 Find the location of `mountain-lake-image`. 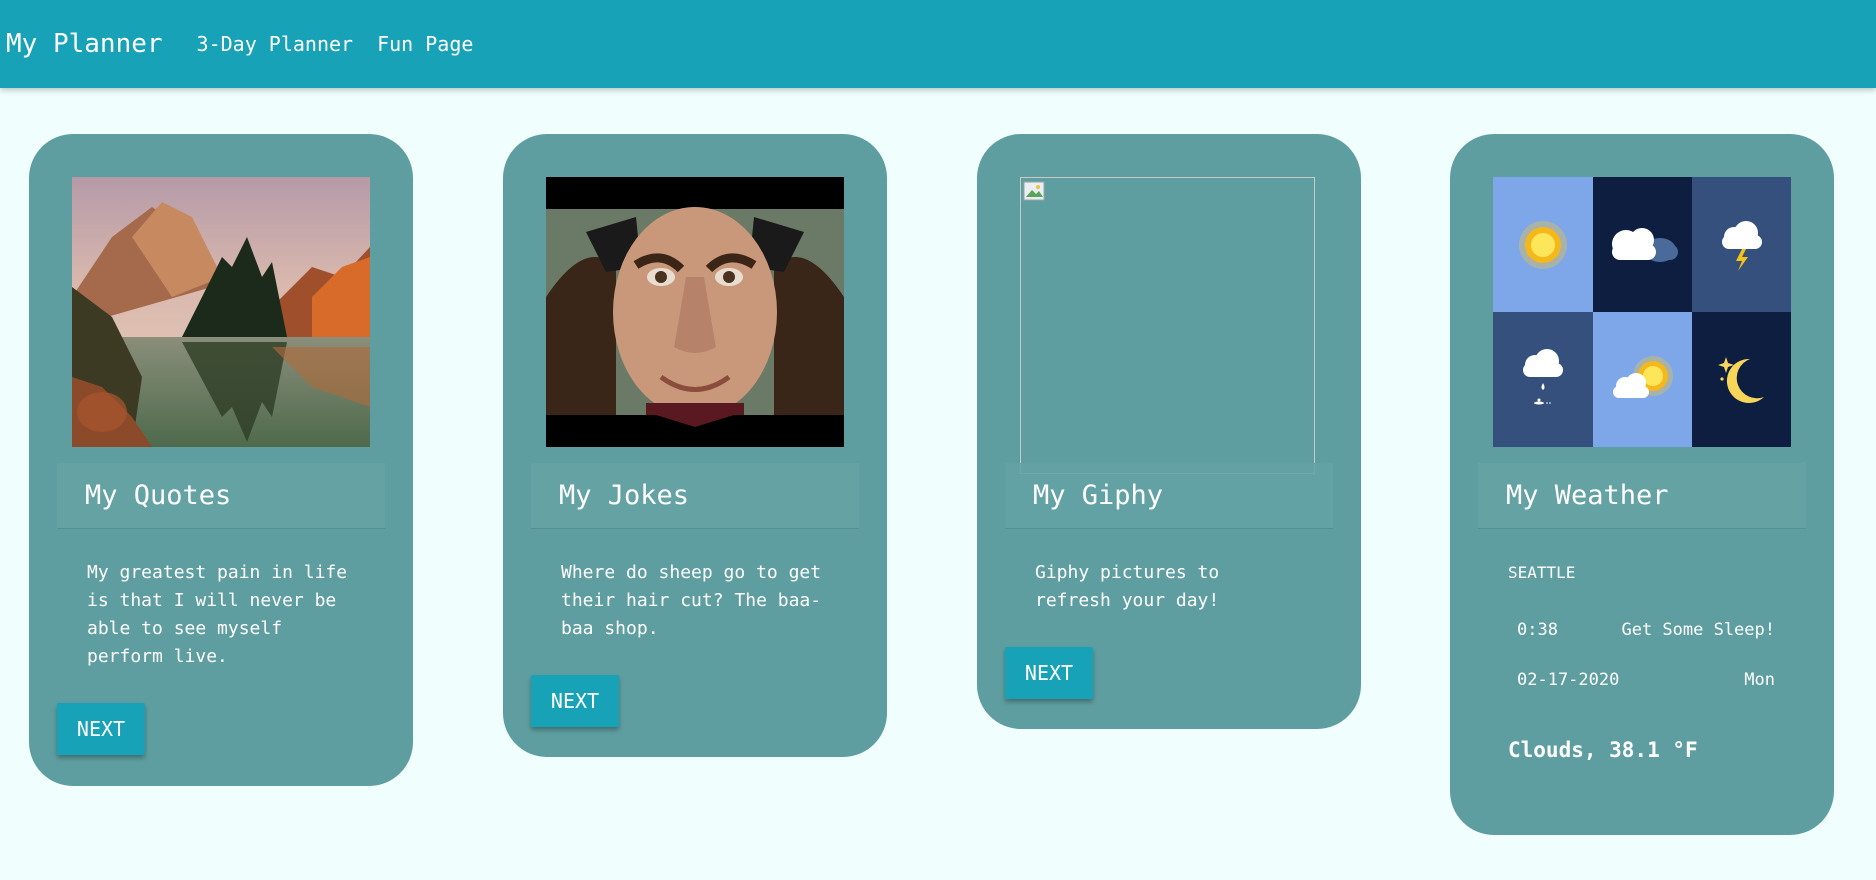

mountain-lake-image is located at coordinates (221, 312).